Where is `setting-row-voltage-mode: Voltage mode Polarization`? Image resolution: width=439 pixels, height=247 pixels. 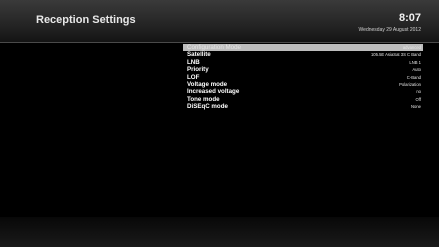
setting-row-voltage-mode: Voltage mode Polarization is located at coordinates (303, 84).